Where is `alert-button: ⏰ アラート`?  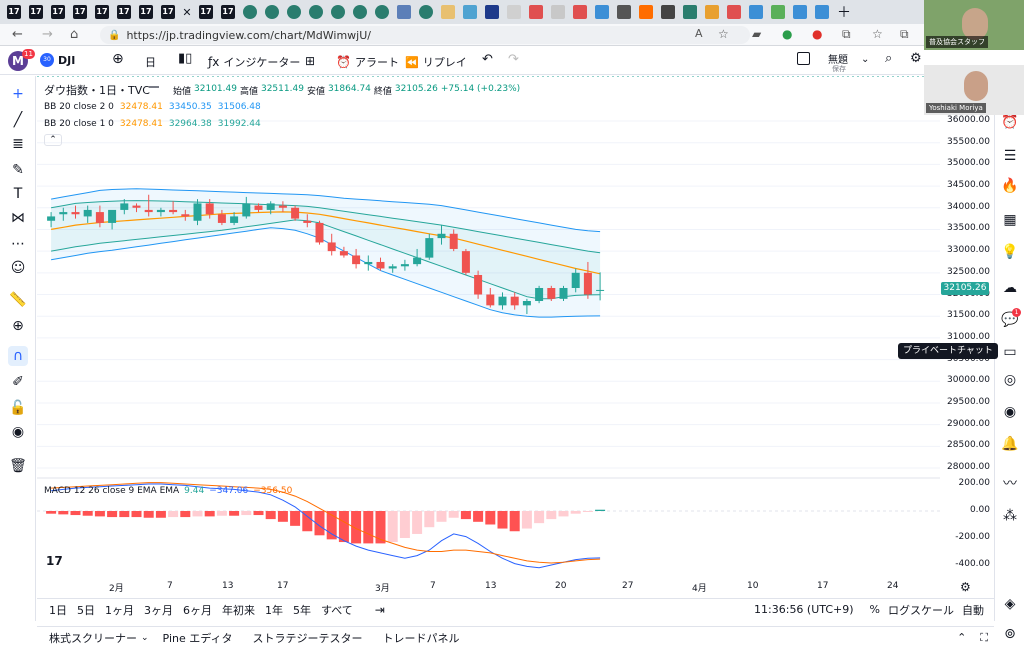 alert-button: ⏰ アラート is located at coordinates (367, 62).